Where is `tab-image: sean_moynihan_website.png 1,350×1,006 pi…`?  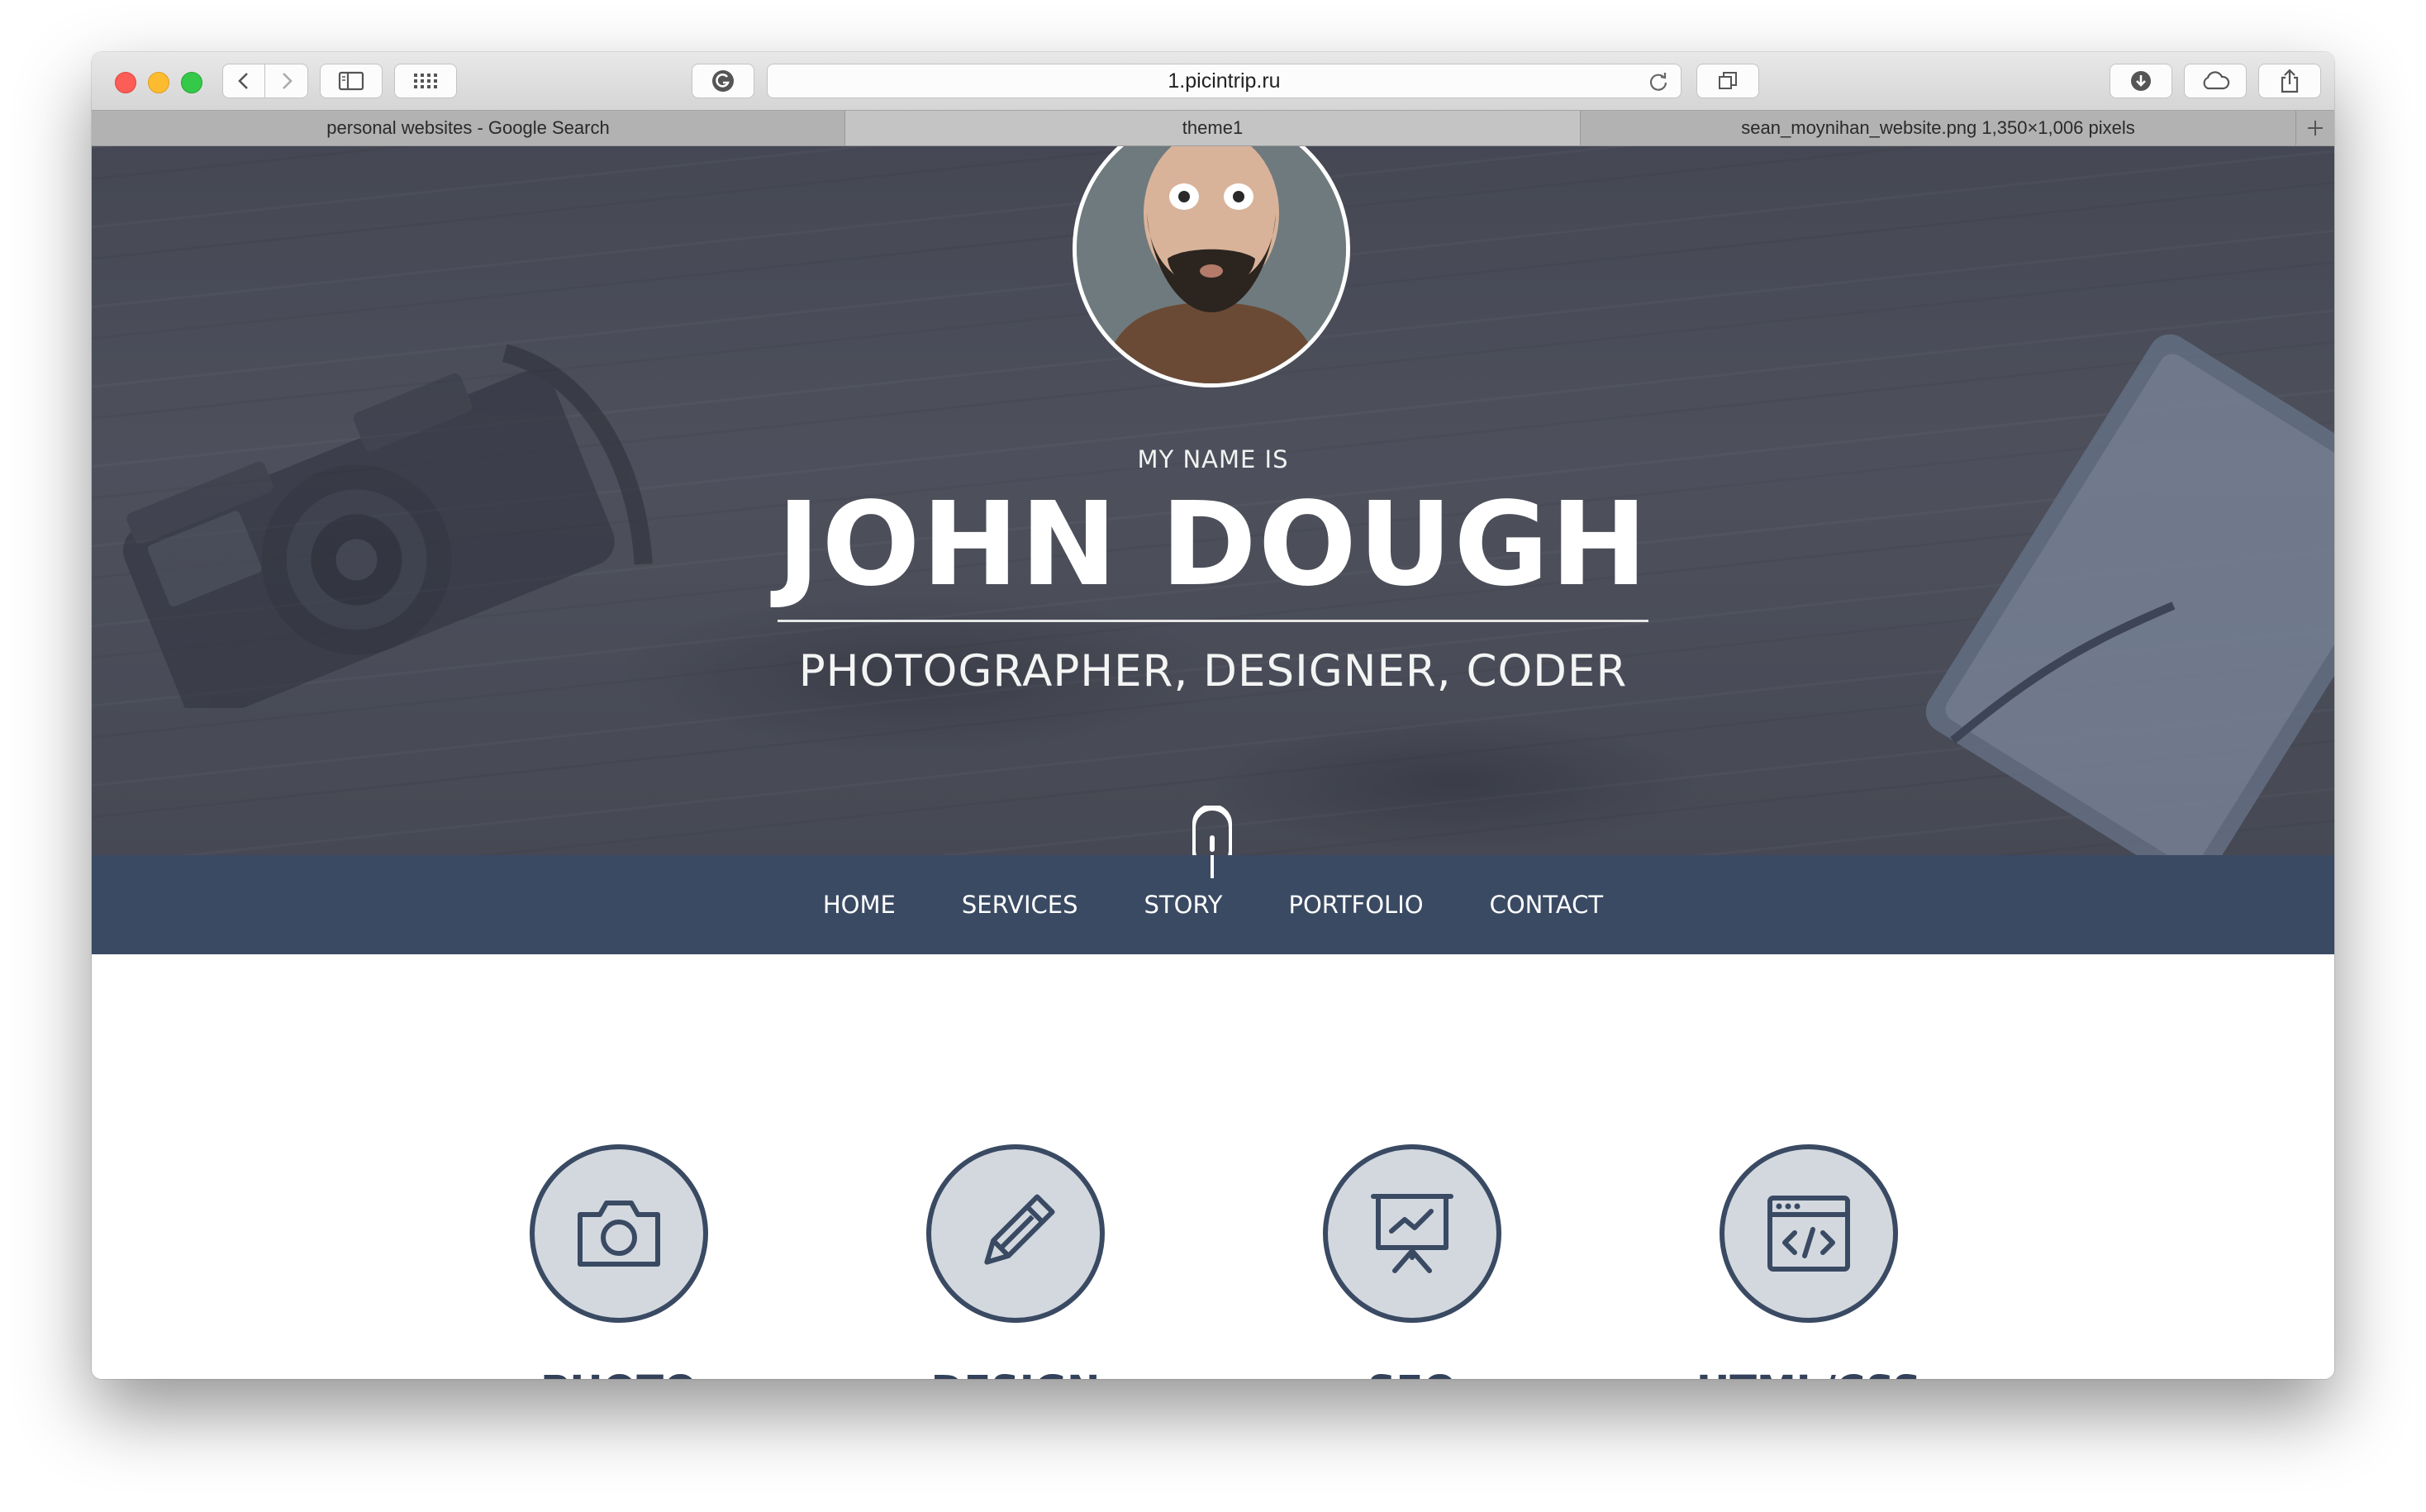 tab-image: sean_moynihan_website.png 1,350×1,006 pi… is located at coordinates (1938, 128).